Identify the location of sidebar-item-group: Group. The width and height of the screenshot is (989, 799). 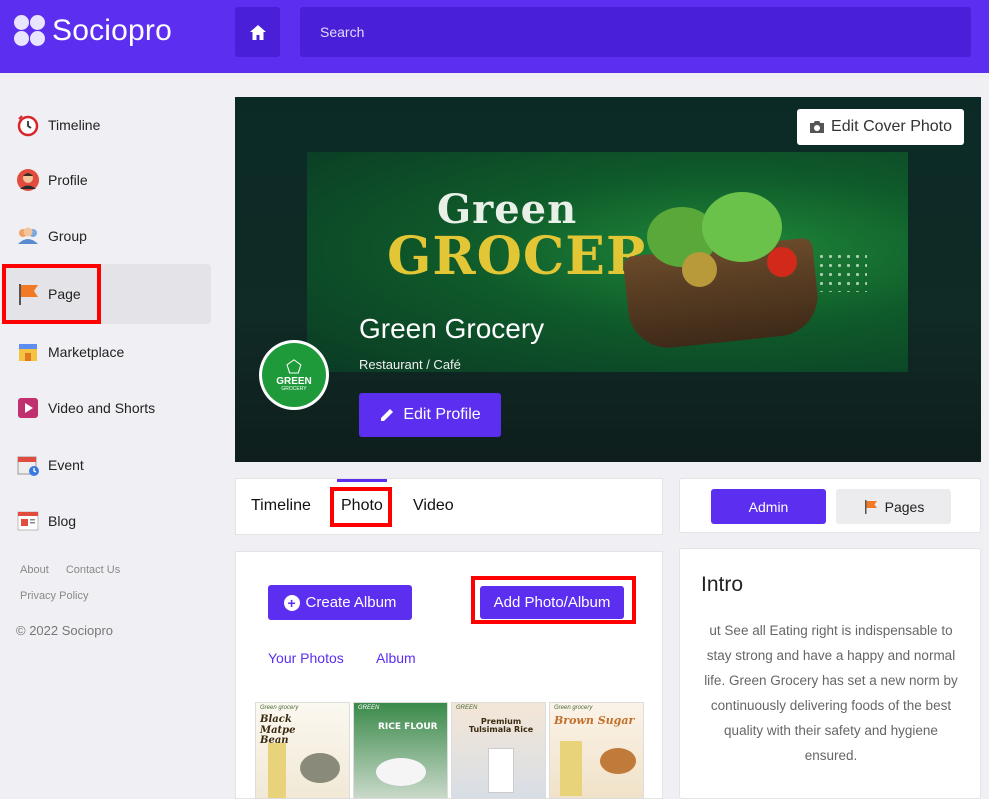
(108, 236).